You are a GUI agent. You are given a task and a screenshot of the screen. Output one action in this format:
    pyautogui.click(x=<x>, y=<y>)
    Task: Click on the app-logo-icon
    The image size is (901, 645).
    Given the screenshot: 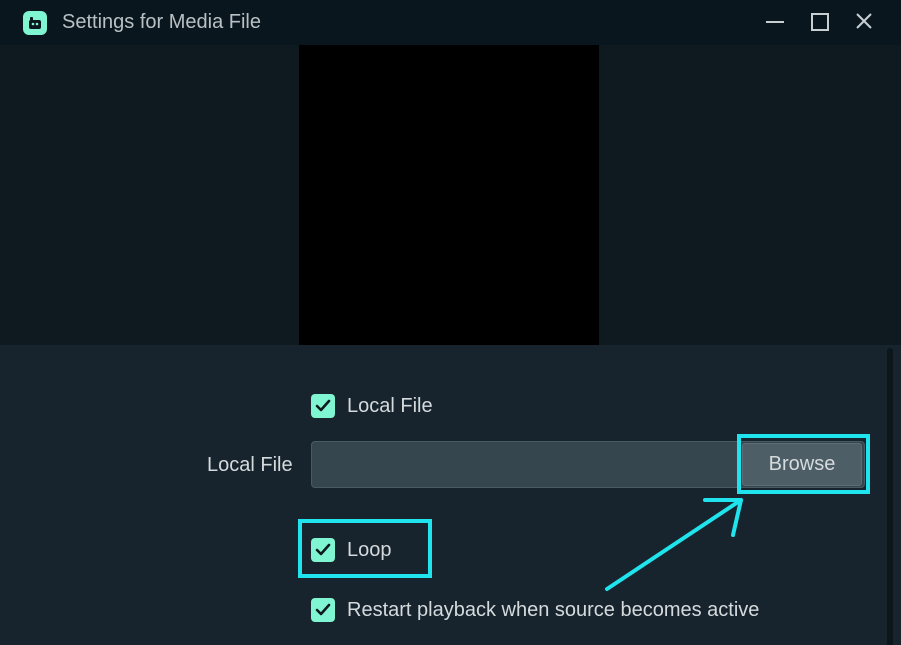 What is the action you would take?
    pyautogui.click(x=35, y=23)
    